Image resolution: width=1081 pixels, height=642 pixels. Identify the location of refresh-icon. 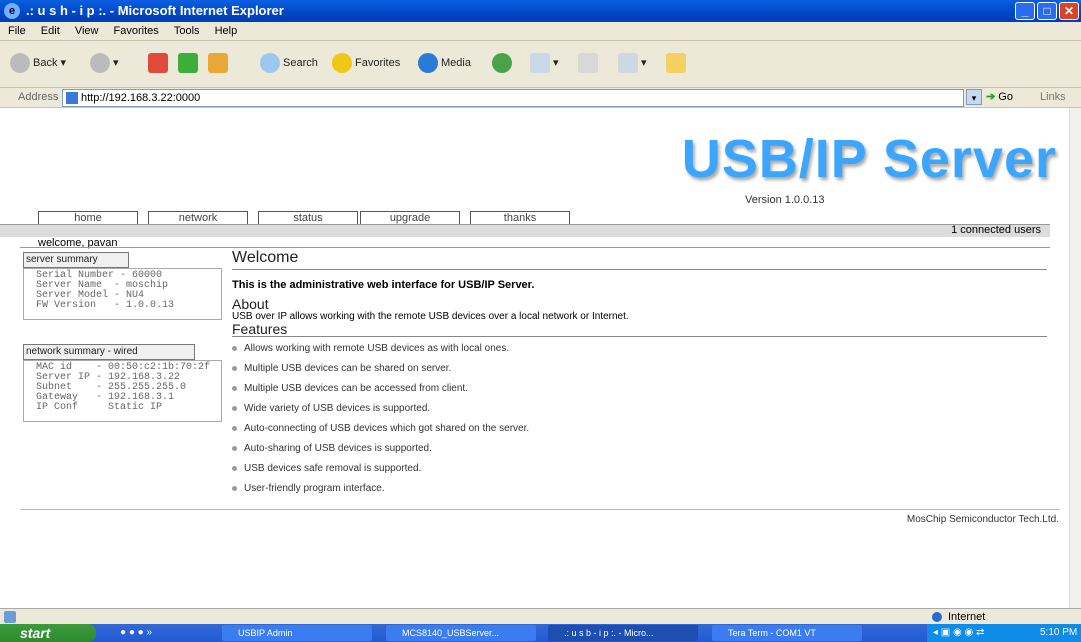
(188, 63).